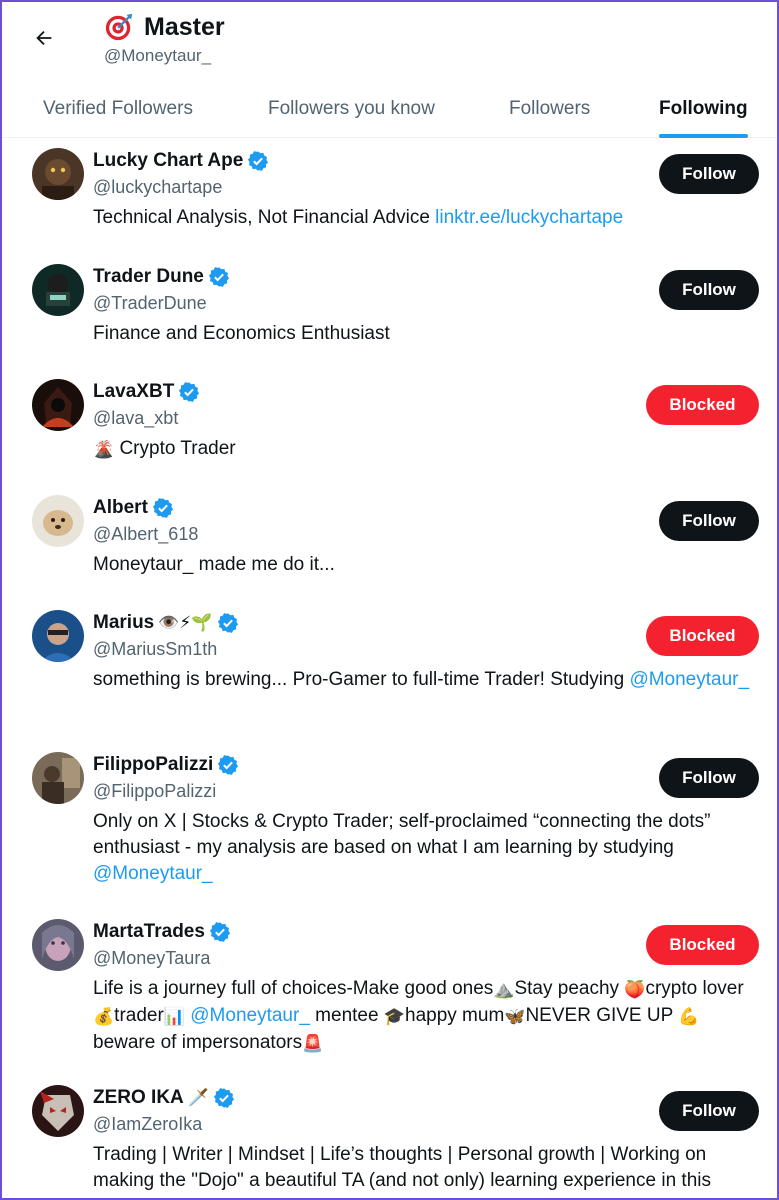 The height and width of the screenshot is (1200, 779). I want to click on user-name: FilippoPalizzi, so click(153, 765).